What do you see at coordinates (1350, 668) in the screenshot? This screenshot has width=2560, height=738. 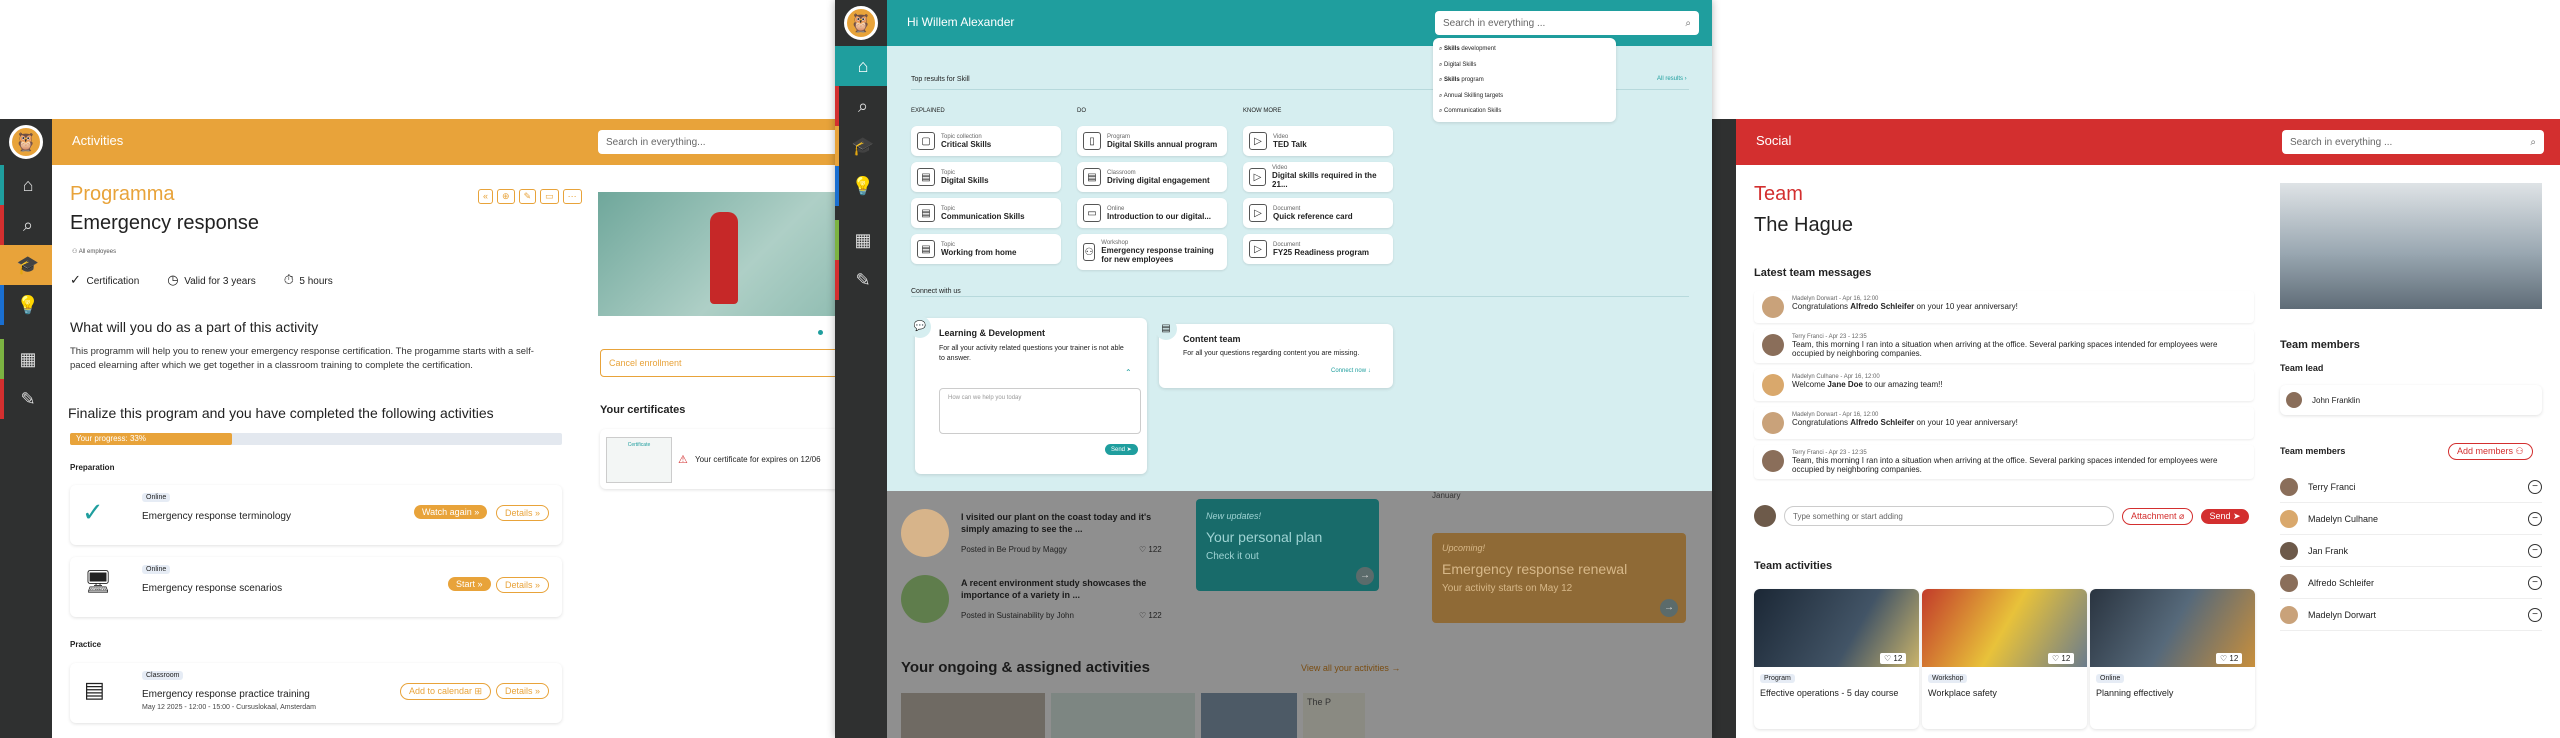 I see `view-all-link: View all your activities →` at bounding box center [1350, 668].